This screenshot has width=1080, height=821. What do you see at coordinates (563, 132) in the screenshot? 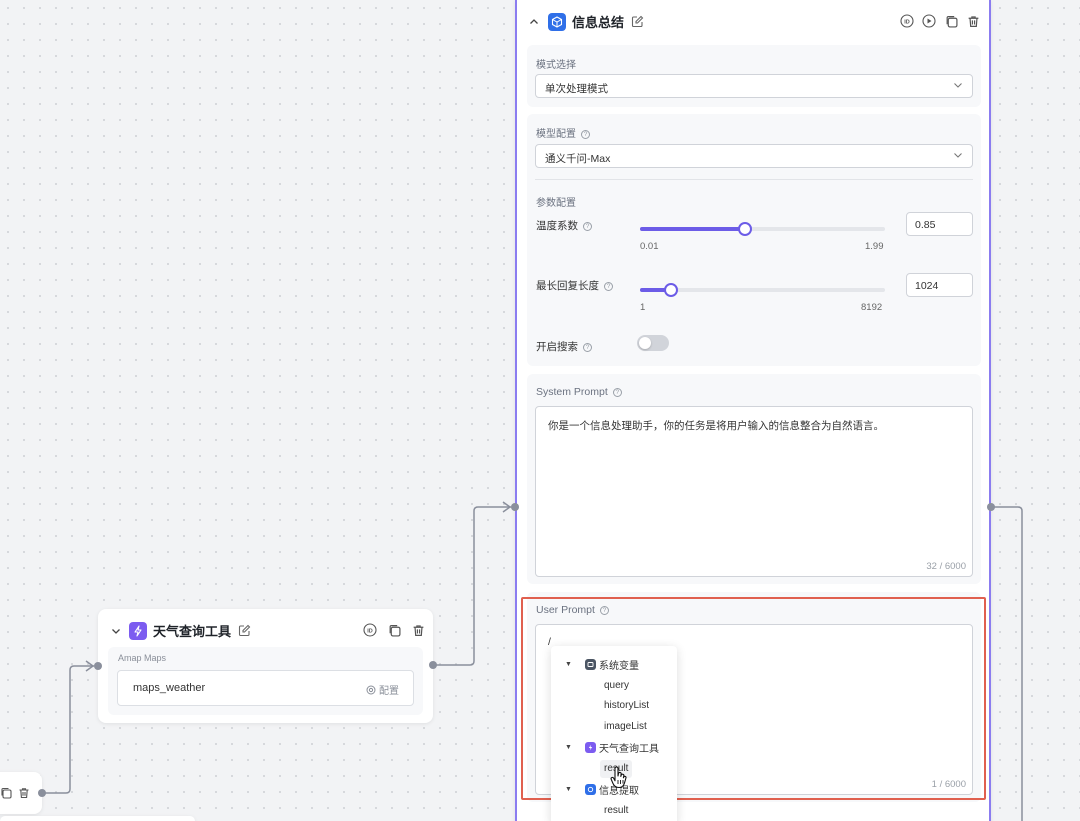
I see `model-label: 模型配置?` at bounding box center [563, 132].